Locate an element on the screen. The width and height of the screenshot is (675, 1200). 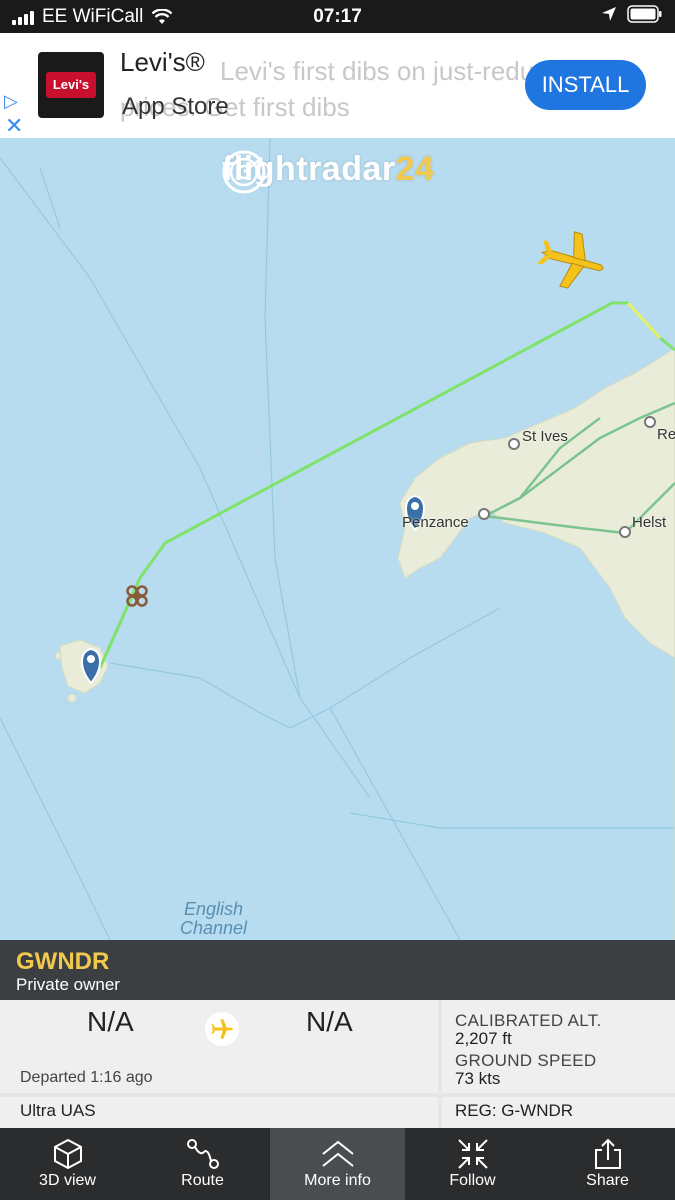
bottom-nav: 3D view Route More info Follow Share is located at coordinates (337, 1164).